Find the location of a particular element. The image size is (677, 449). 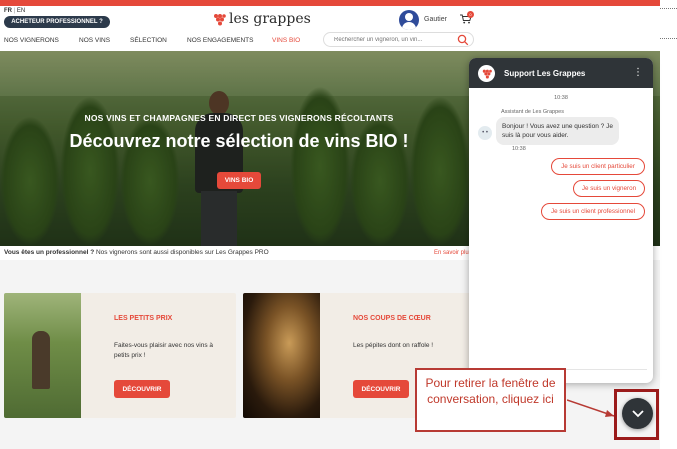

bot-name: Assistant de Les Grappes is located at coordinates (532, 112).